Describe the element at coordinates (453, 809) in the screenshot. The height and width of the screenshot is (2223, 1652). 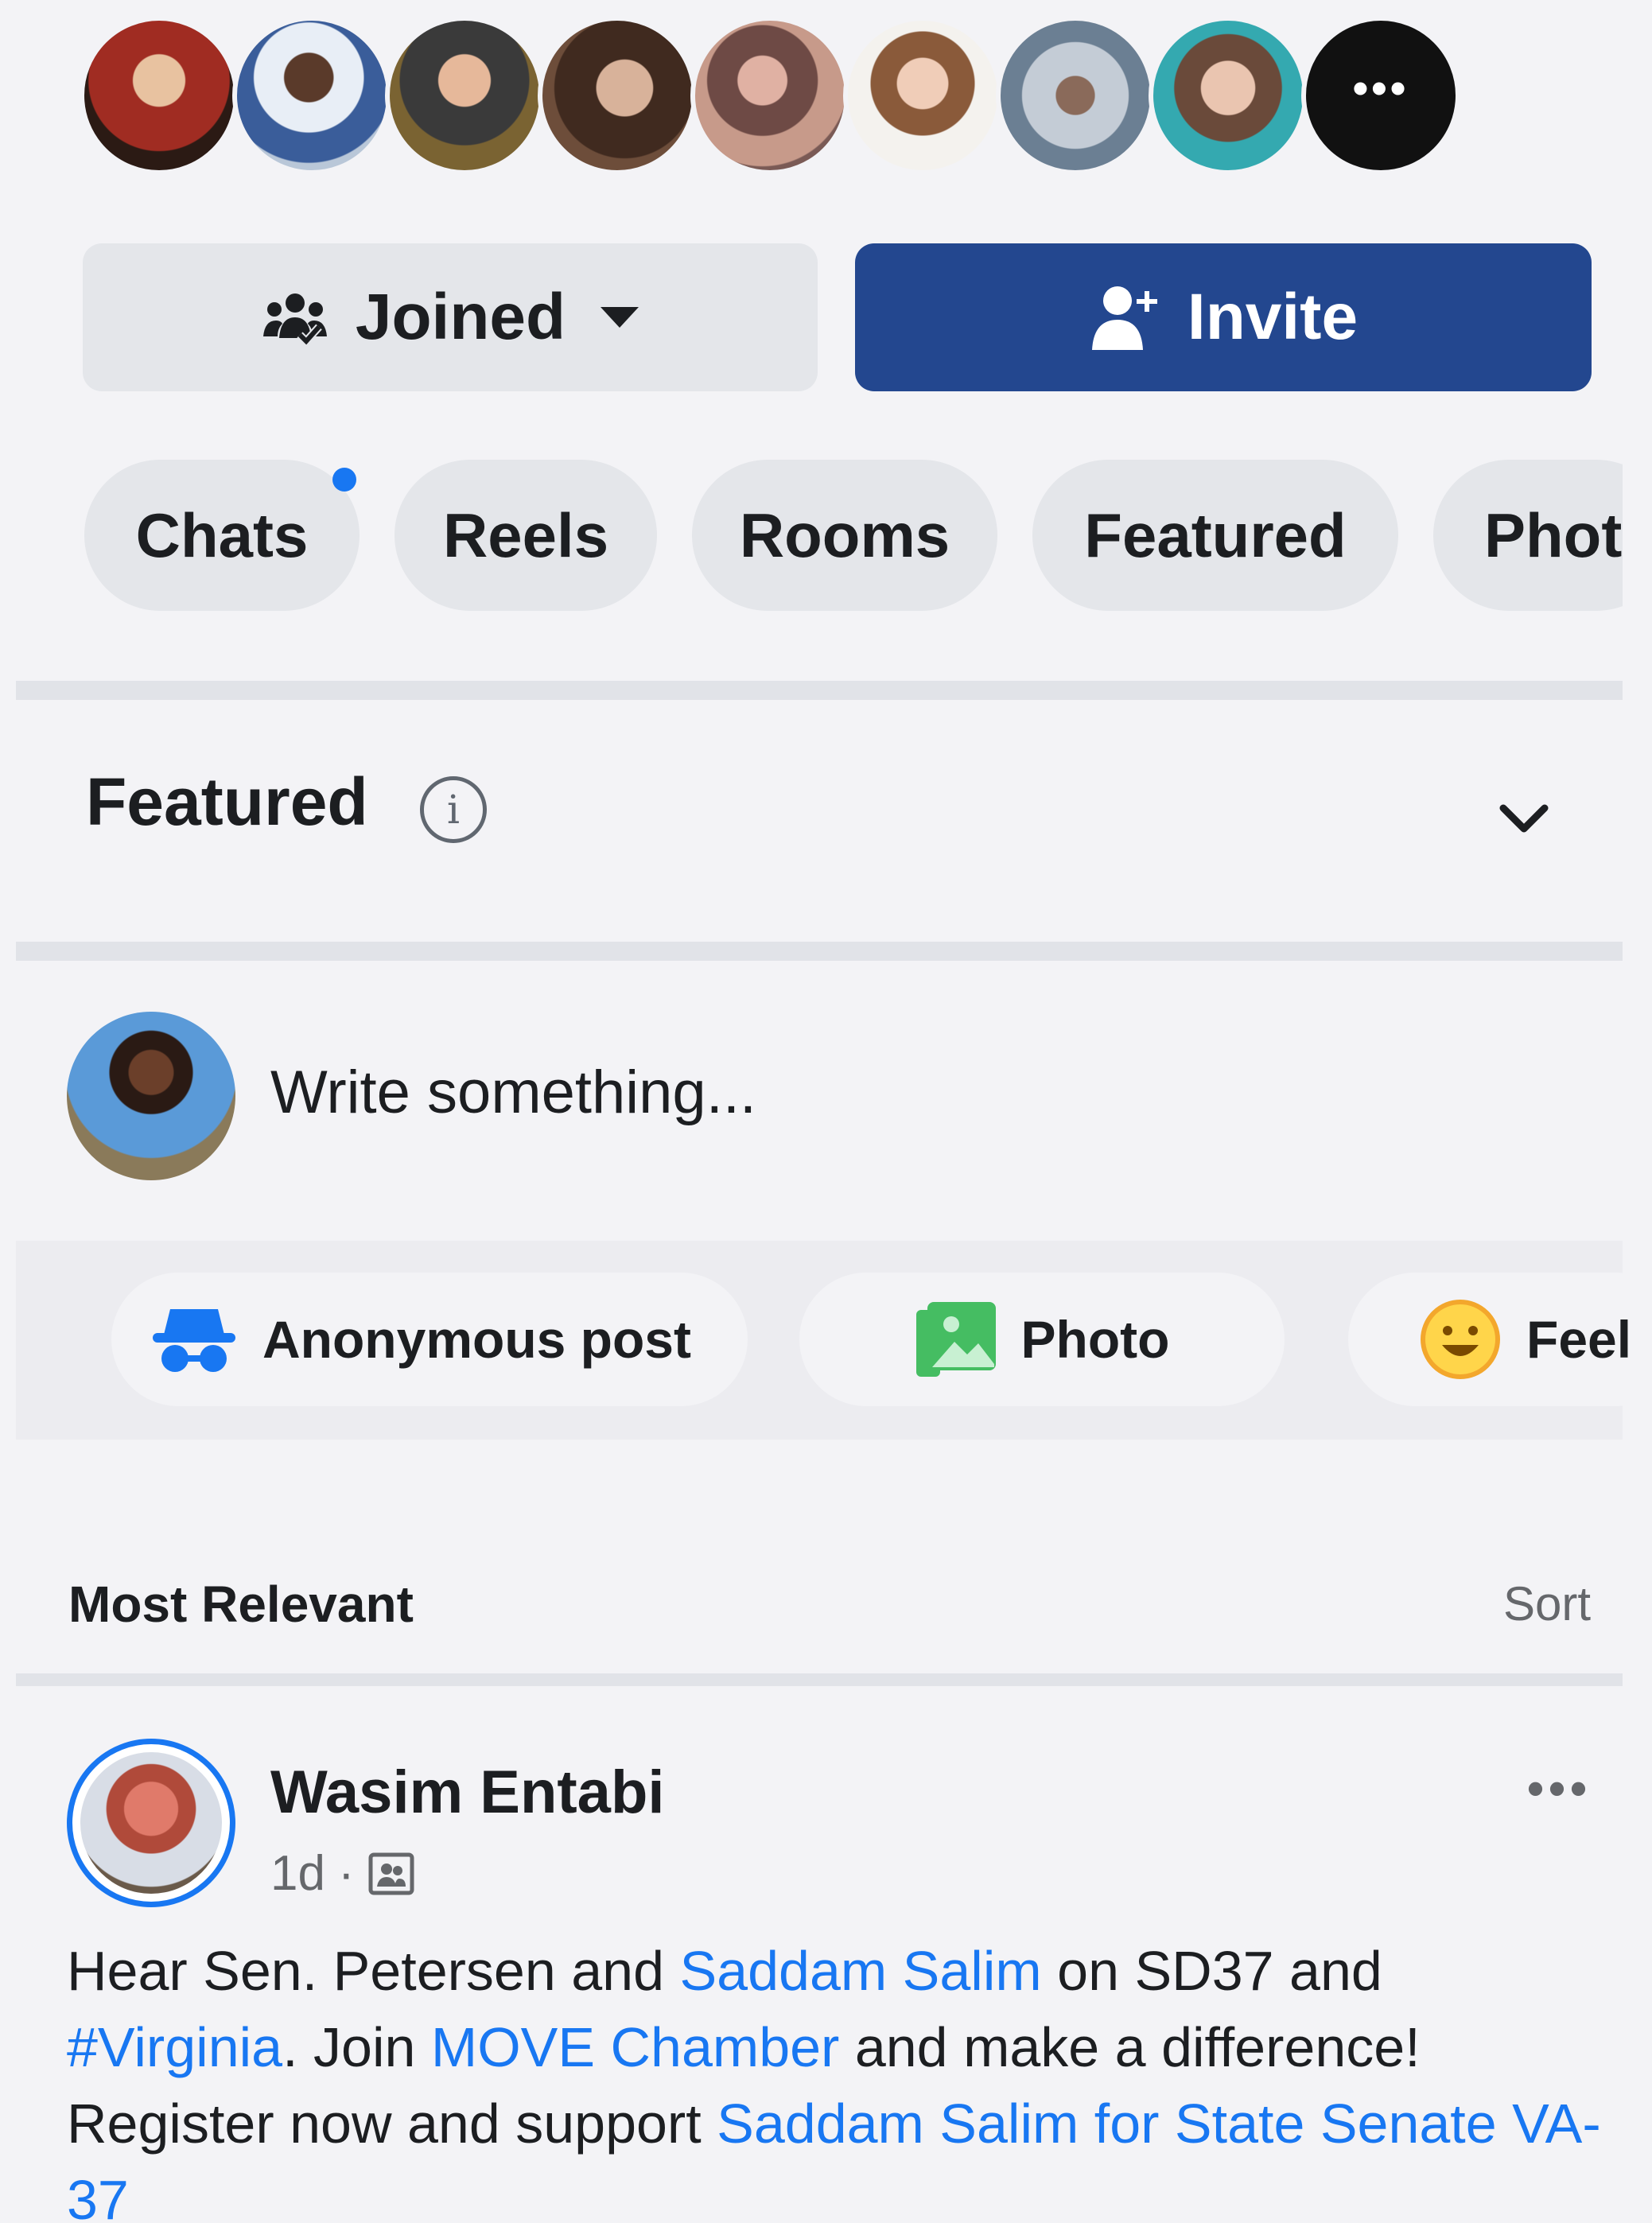
I see `info-icon: i` at that location.